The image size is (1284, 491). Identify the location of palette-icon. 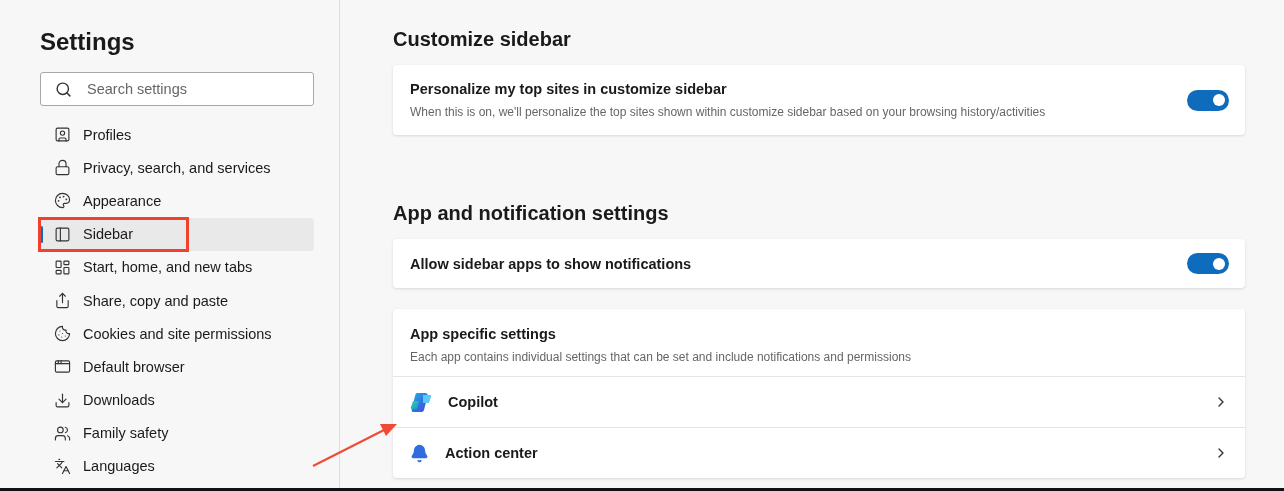
(62, 201).